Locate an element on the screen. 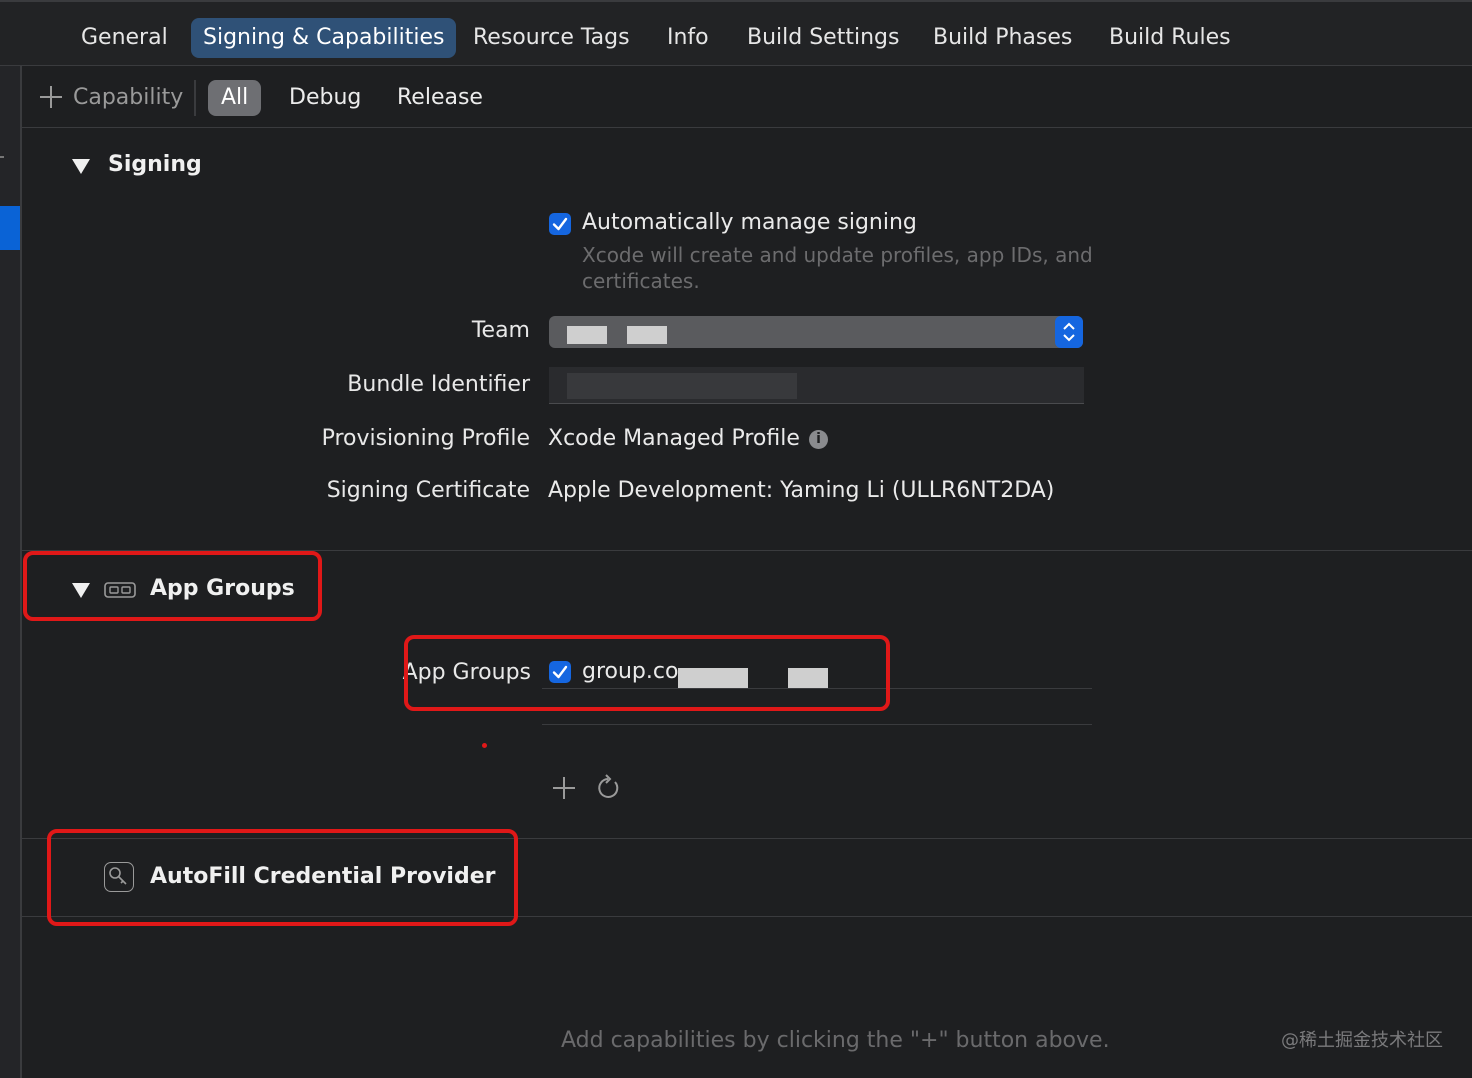 This screenshot has height=1078, width=1472. tab-build-settings: Build Settings is located at coordinates (823, 38).